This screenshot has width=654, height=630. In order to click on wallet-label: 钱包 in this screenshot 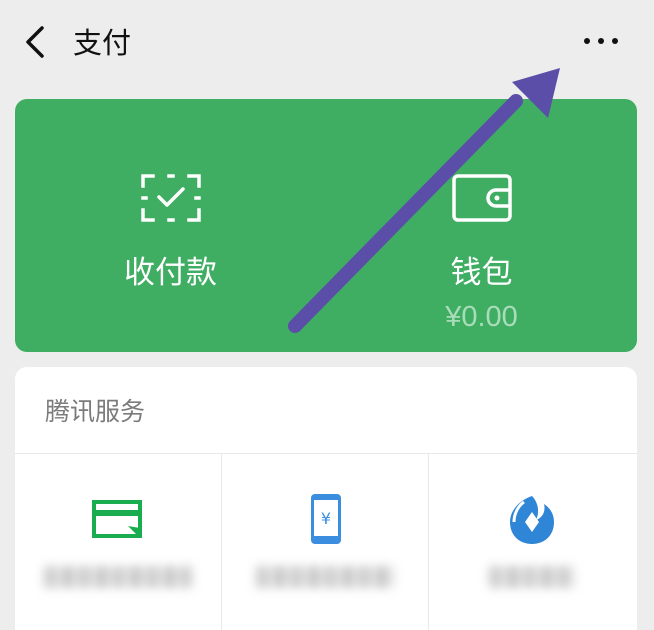, I will do `click(481, 273)`.